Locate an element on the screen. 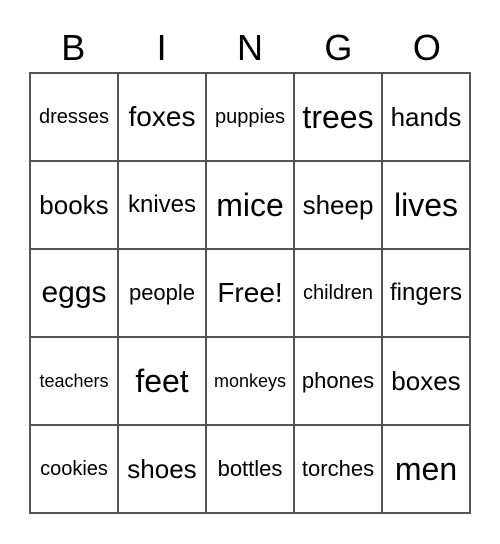 Image resolution: width=500 pixels, height=544 pixels. bingo-cell: trees is located at coordinates (338, 117).